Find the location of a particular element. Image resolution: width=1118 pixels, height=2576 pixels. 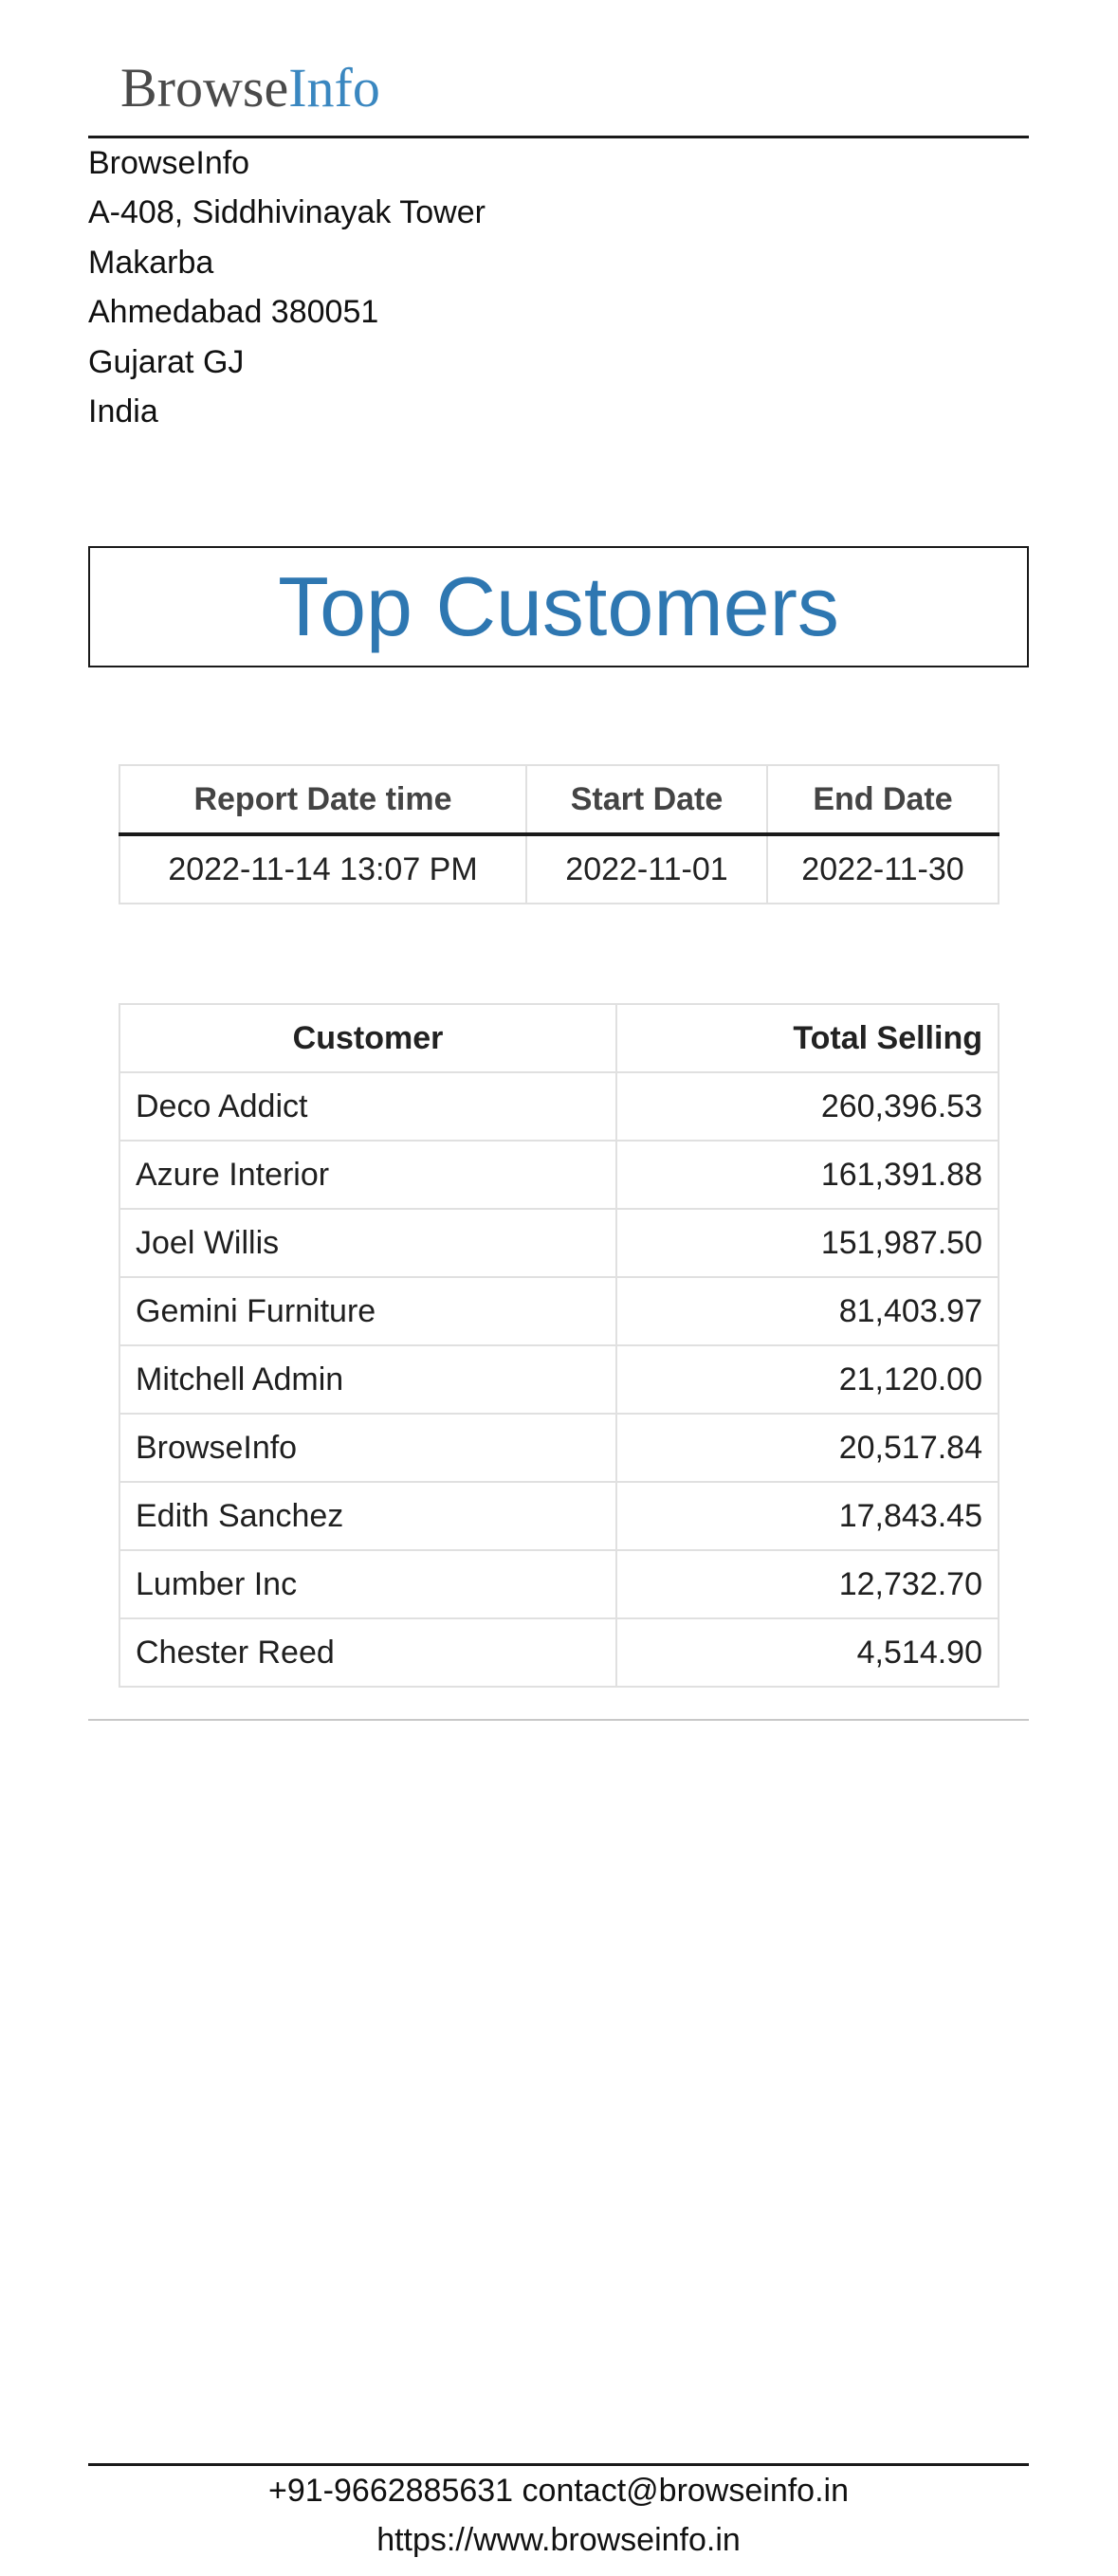

table-row: Deco Addict 260,396.53 is located at coordinates (559, 1106).